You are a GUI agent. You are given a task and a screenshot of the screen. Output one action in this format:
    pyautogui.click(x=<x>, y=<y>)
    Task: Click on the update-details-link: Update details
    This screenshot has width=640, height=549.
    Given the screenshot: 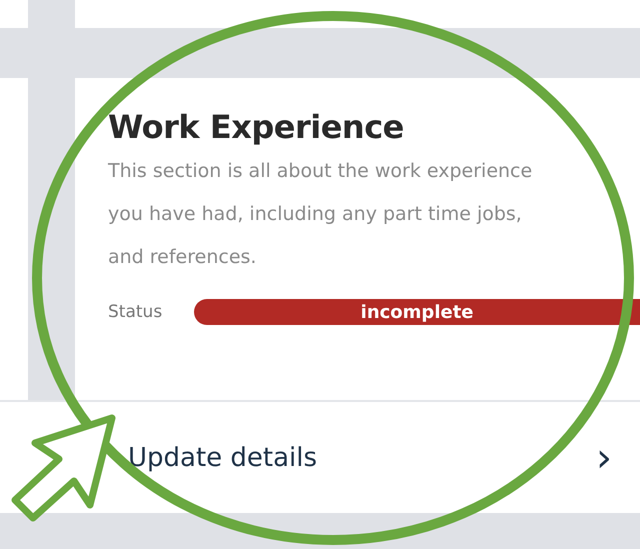 What is the action you would take?
    pyautogui.click(x=223, y=457)
    